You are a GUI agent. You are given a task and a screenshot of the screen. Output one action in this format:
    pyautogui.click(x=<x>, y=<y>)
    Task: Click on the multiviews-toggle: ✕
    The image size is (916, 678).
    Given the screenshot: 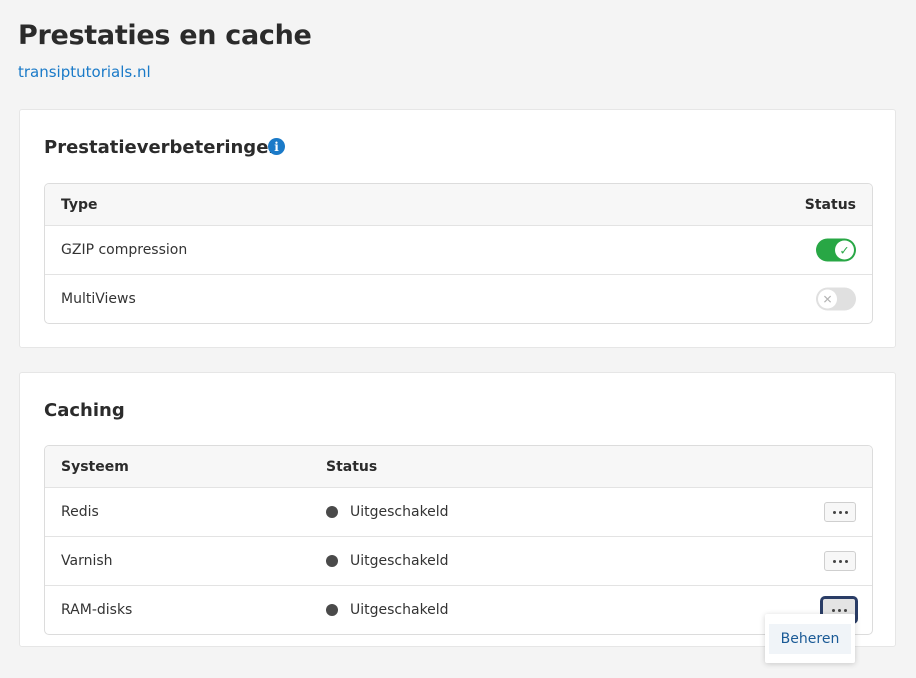 What is the action you would take?
    pyautogui.click(x=836, y=299)
    